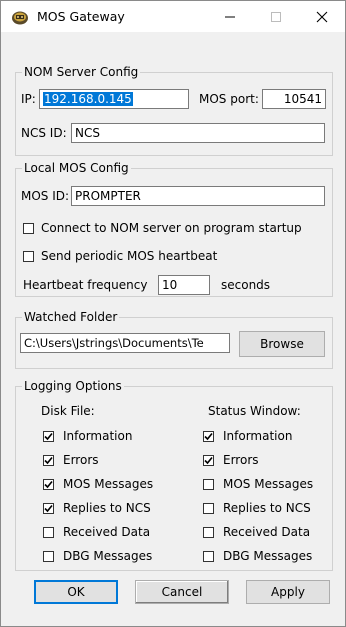 The width and height of the screenshot is (346, 627). I want to click on nom-server-config-group: NOM Server Config, so click(174, 110).